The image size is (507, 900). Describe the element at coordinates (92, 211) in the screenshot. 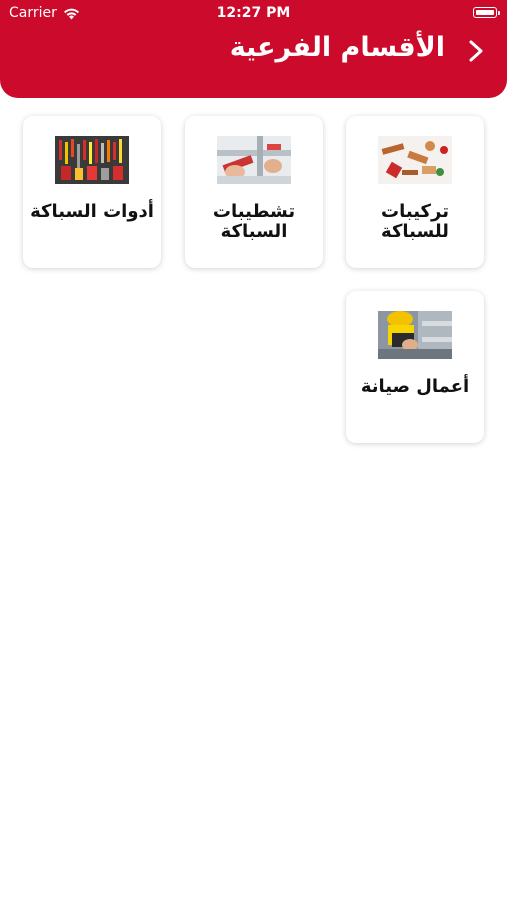

I see `category-label: أدوات السباكة` at that location.